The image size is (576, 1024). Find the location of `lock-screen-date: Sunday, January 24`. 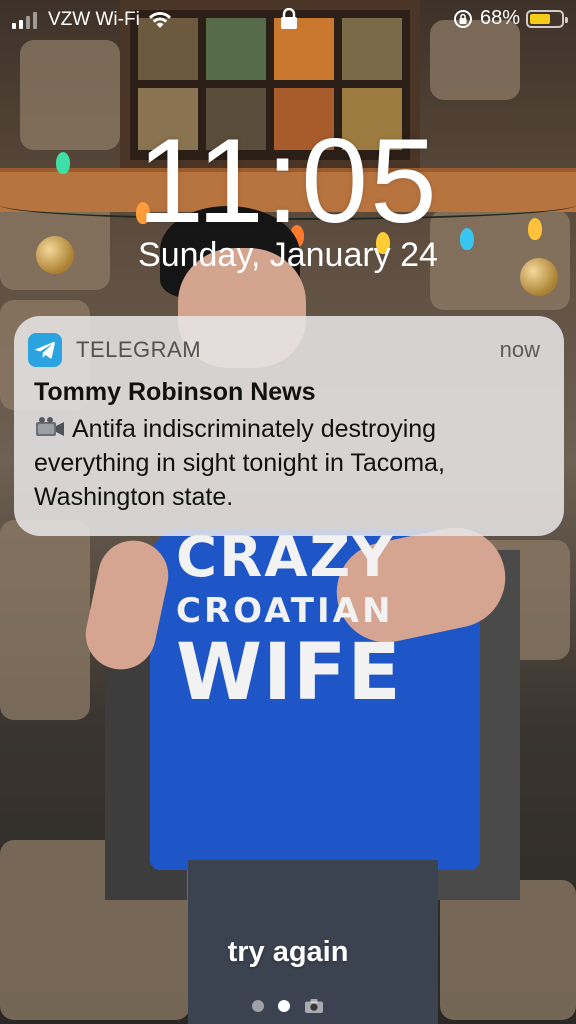

lock-screen-date: Sunday, January 24 is located at coordinates (288, 255).